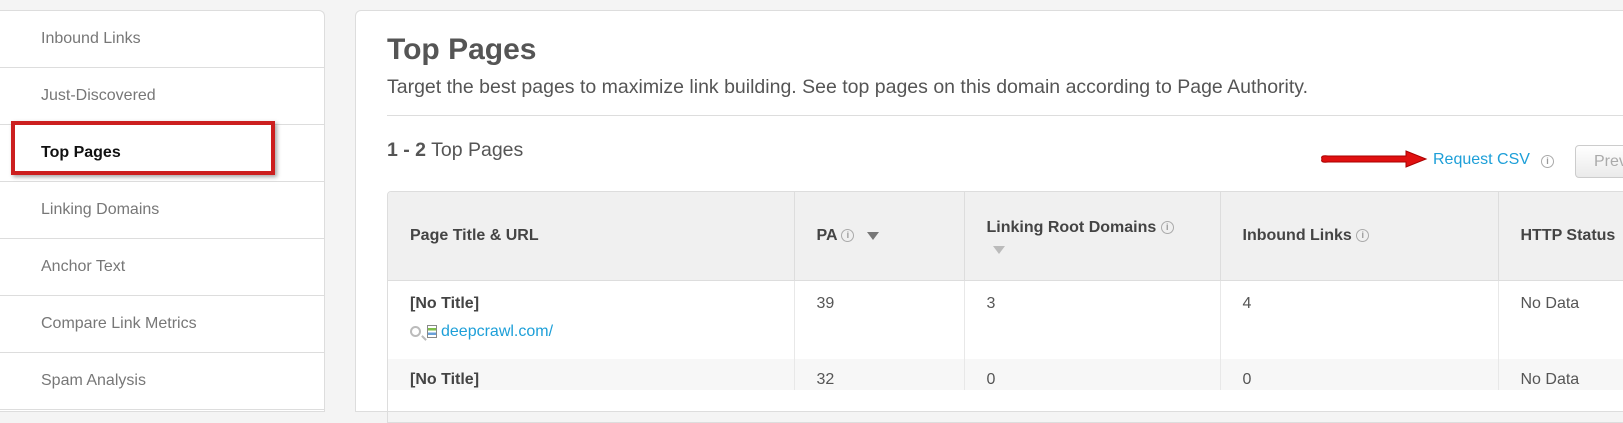 This screenshot has height=423, width=1623. I want to click on highlight-annotation-box, so click(143, 148).